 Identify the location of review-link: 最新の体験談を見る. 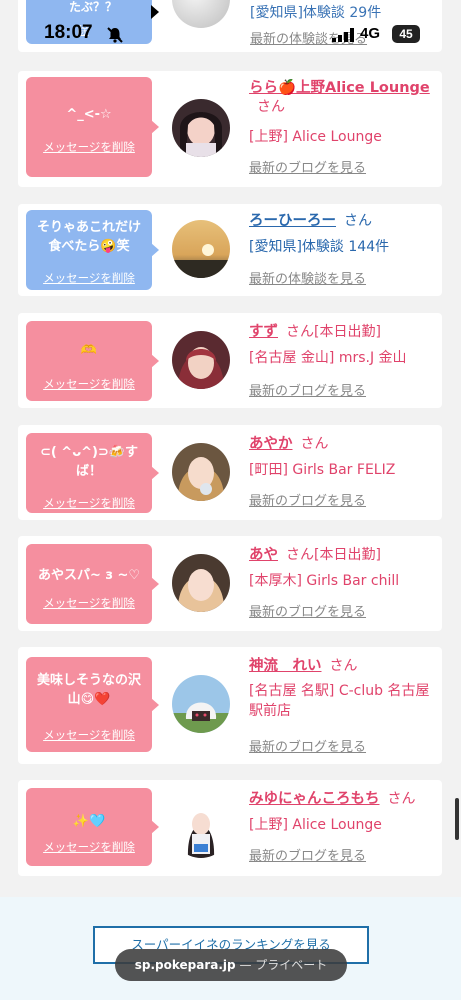
(307, 277).